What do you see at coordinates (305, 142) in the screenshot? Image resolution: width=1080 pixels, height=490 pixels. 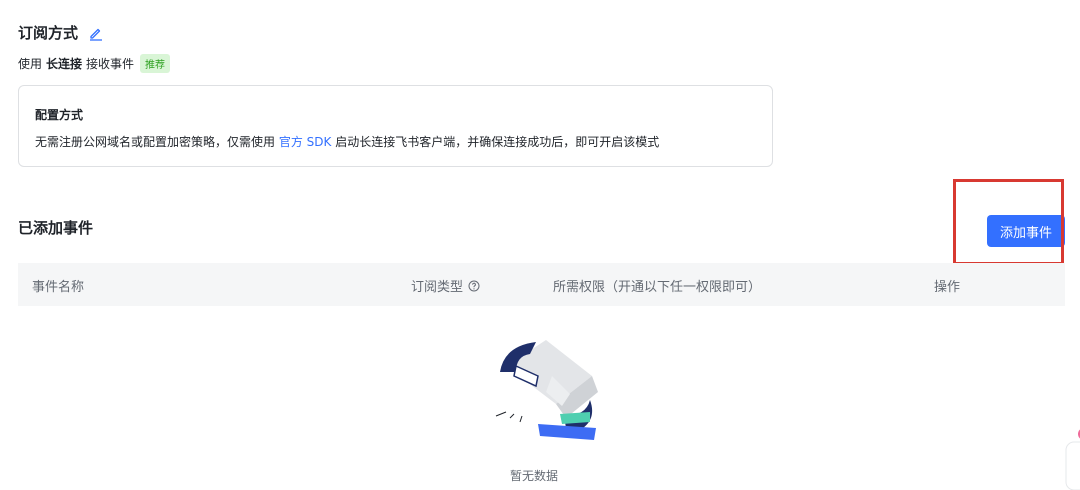 I see `sdk-link: 官方 SDK` at bounding box center [305, 142].